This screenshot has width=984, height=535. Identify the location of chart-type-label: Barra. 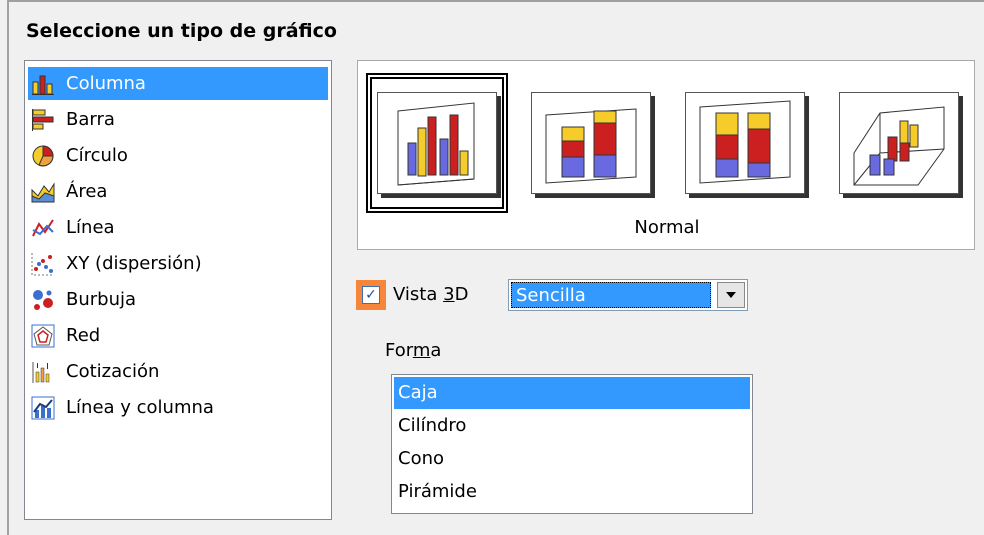
(90, 119).